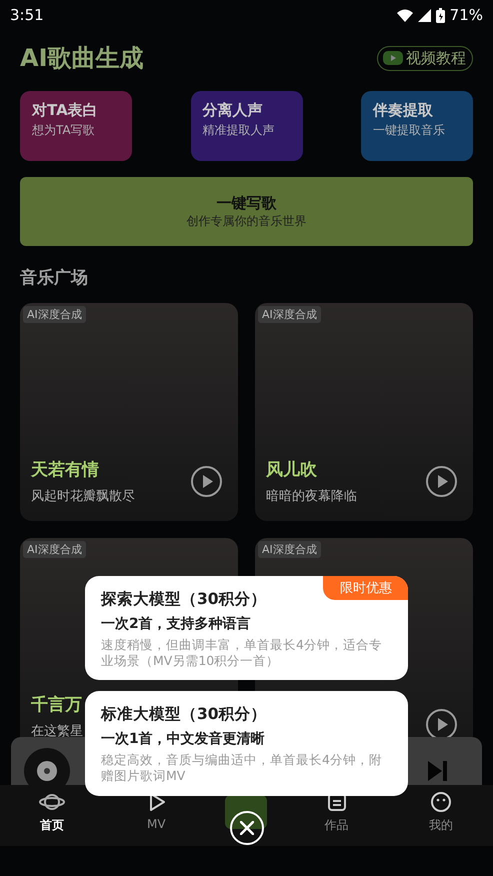 The image size is (493, 876). What do you see at coordinates (27, 15) in the screenshot?
I see `clock-time: 3:51` at bounding box center [27, 15].